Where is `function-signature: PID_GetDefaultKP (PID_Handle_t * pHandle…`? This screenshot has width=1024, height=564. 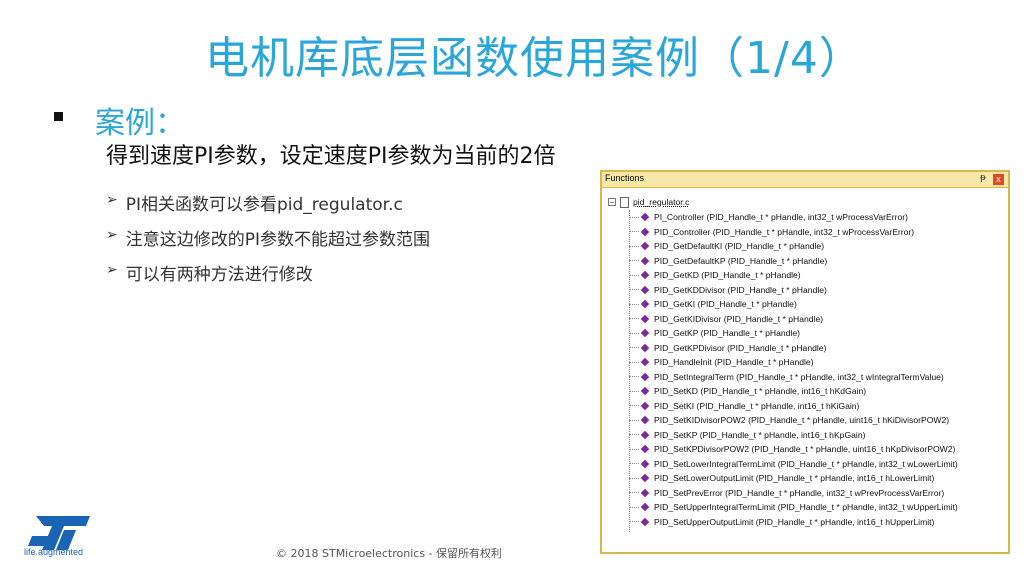 function-signature: PID_GetDefaultKP (PID_Handle_t * pHandle… is located at coordinates (741, 260).